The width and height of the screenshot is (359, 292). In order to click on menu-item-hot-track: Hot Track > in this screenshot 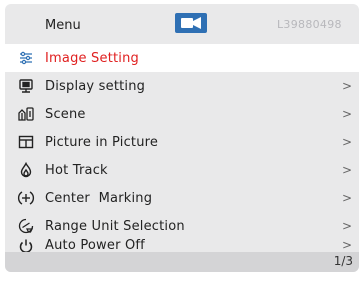, I will do `click(182, 170)`.